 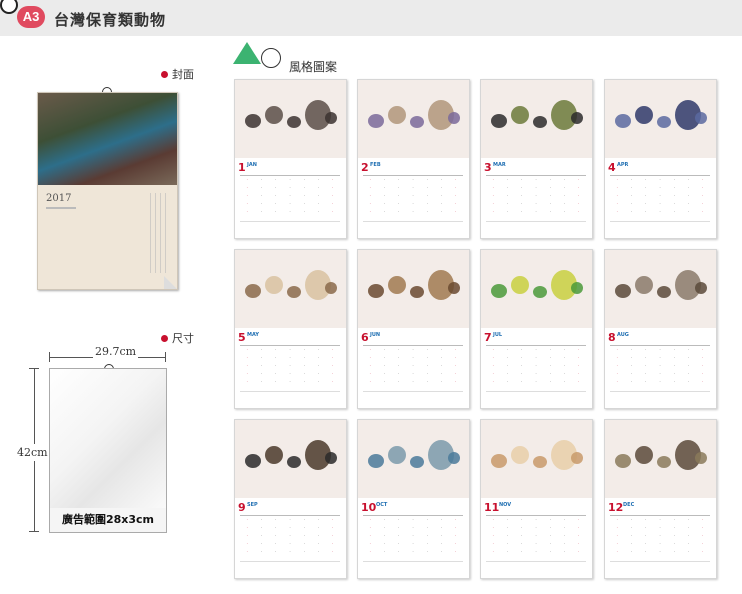 I want to click on month-name: AUG, so click(x=623, y=335).